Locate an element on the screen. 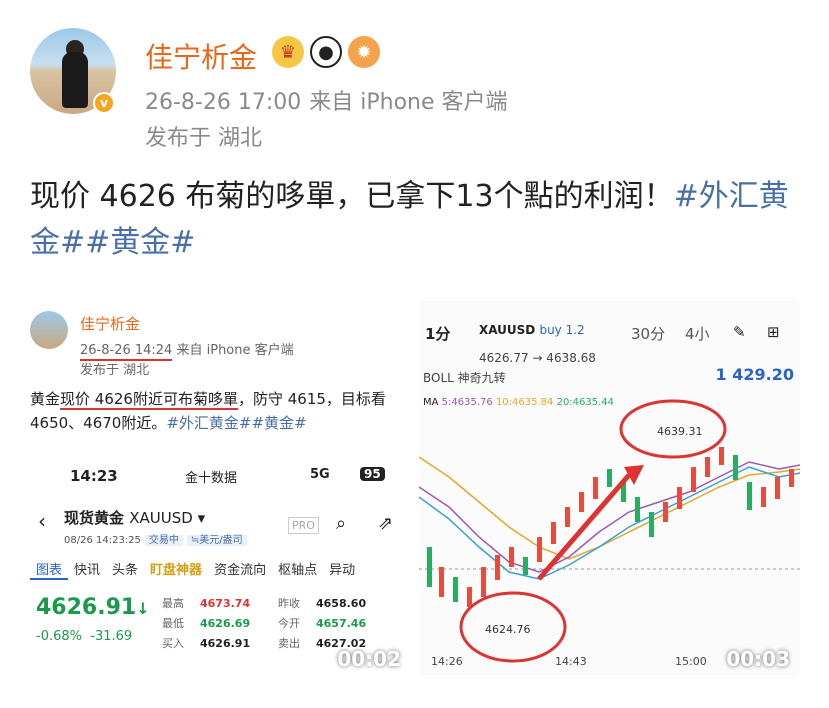 Image resolution: width=829 pixels, height=708 pixels. candles is located at coordinates (610, 527).